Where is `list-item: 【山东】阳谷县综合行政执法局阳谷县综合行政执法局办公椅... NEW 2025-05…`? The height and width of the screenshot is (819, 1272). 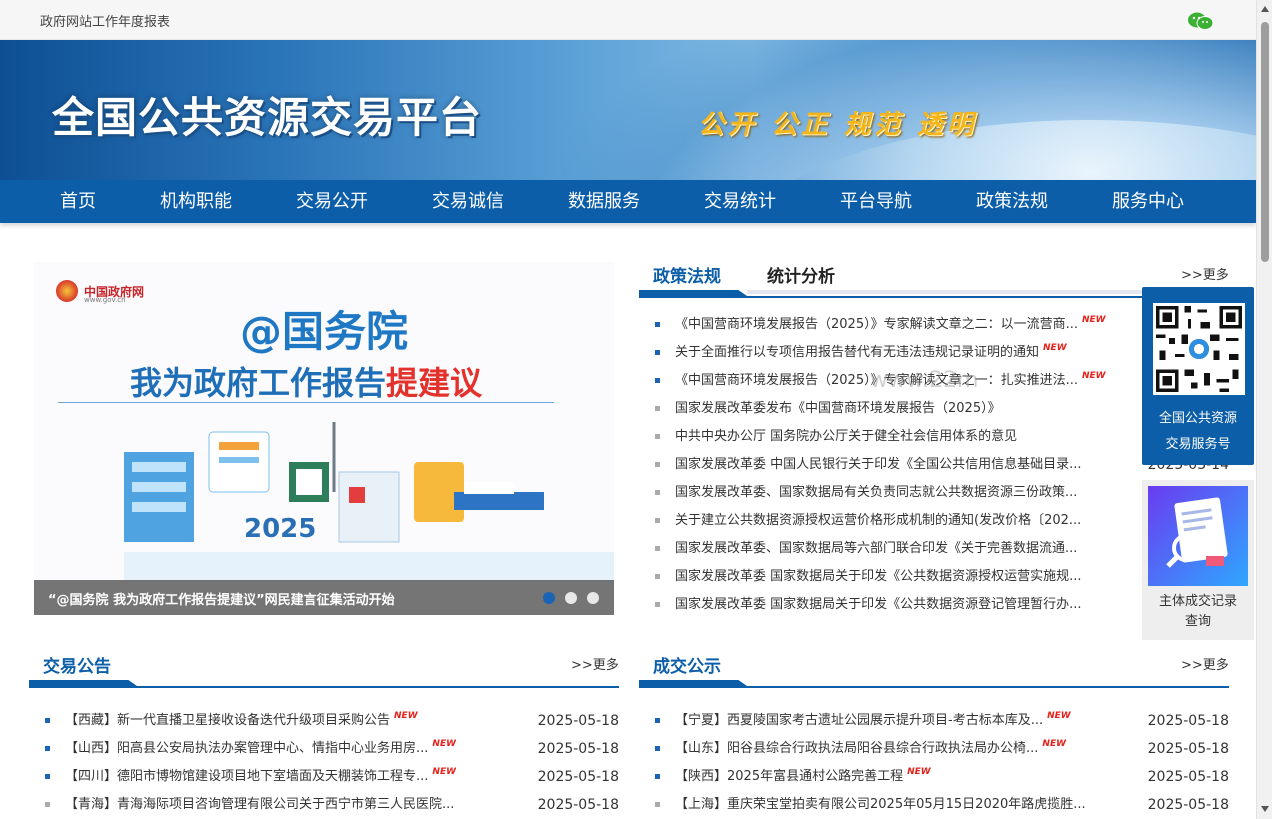 list-item: 【山东】阳谷县综合行政执法局阳谷县综合行政执法局办公椅... NEW 2025-05… is located at coordinates (942, 749).